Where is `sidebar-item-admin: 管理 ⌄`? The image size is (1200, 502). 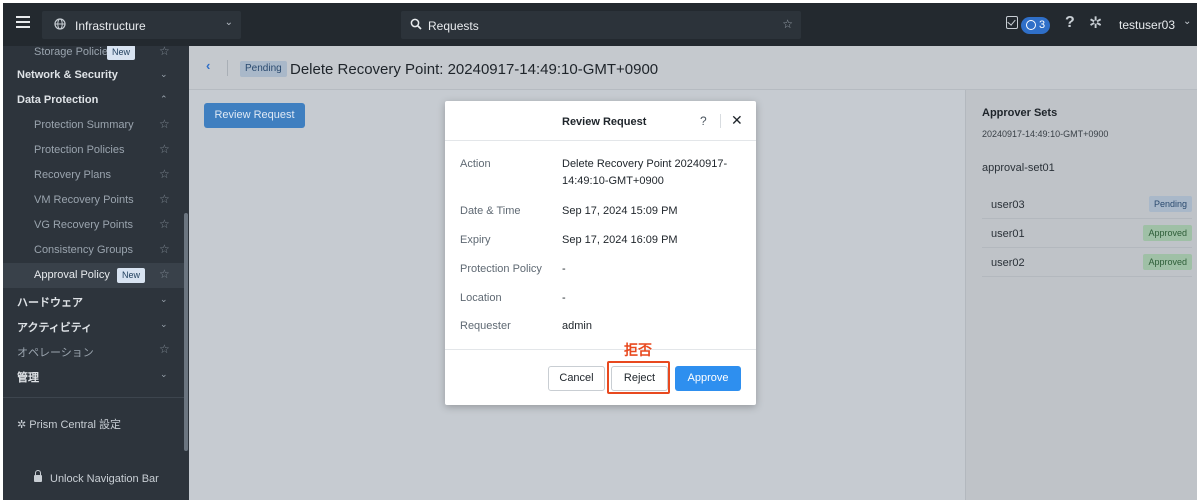
sidebar-item-admin: 管理 ⌄ is located at coordinates (93, 375).